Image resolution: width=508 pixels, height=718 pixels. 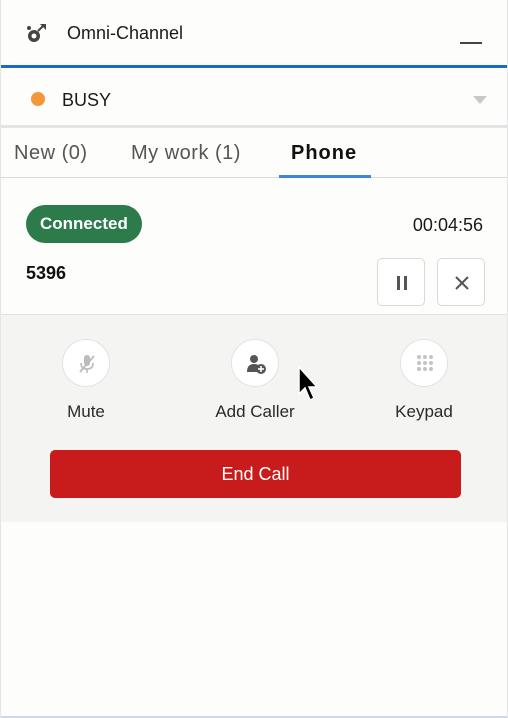 What do you see at coordinates (254, 154) in the screenshot?
I see `tab-bar: New (0) My work (1) Phone` at bounding box center [254, 154].